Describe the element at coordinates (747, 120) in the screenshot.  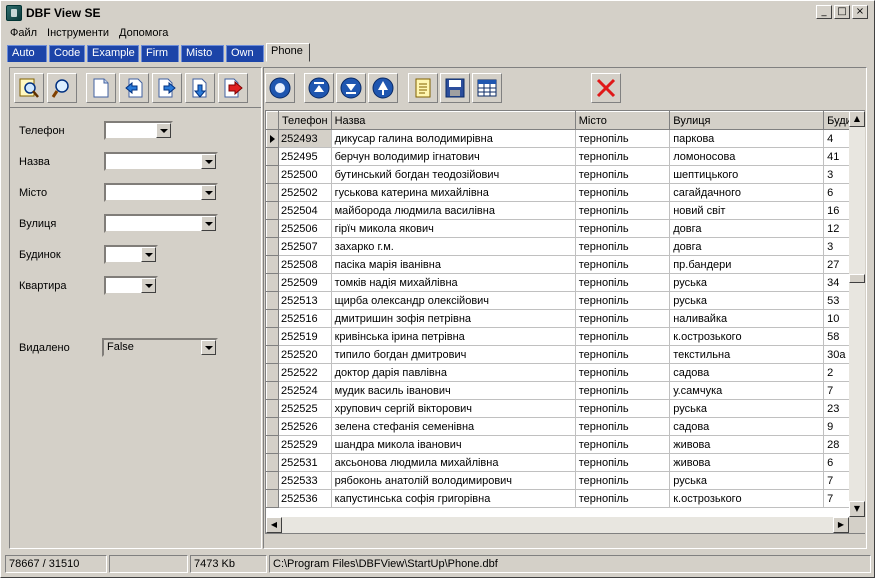
I see `column-header-street: Вулиця` at that location.